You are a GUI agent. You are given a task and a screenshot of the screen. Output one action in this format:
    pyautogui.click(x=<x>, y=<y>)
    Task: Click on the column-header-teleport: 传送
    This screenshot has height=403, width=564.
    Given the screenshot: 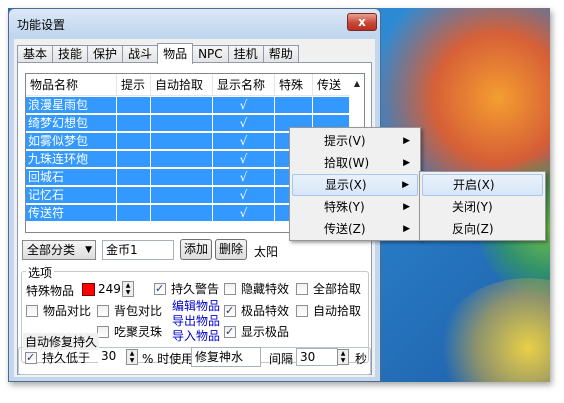 What is the action you would take?
    pyautogui.click(x=332, y=85)
    